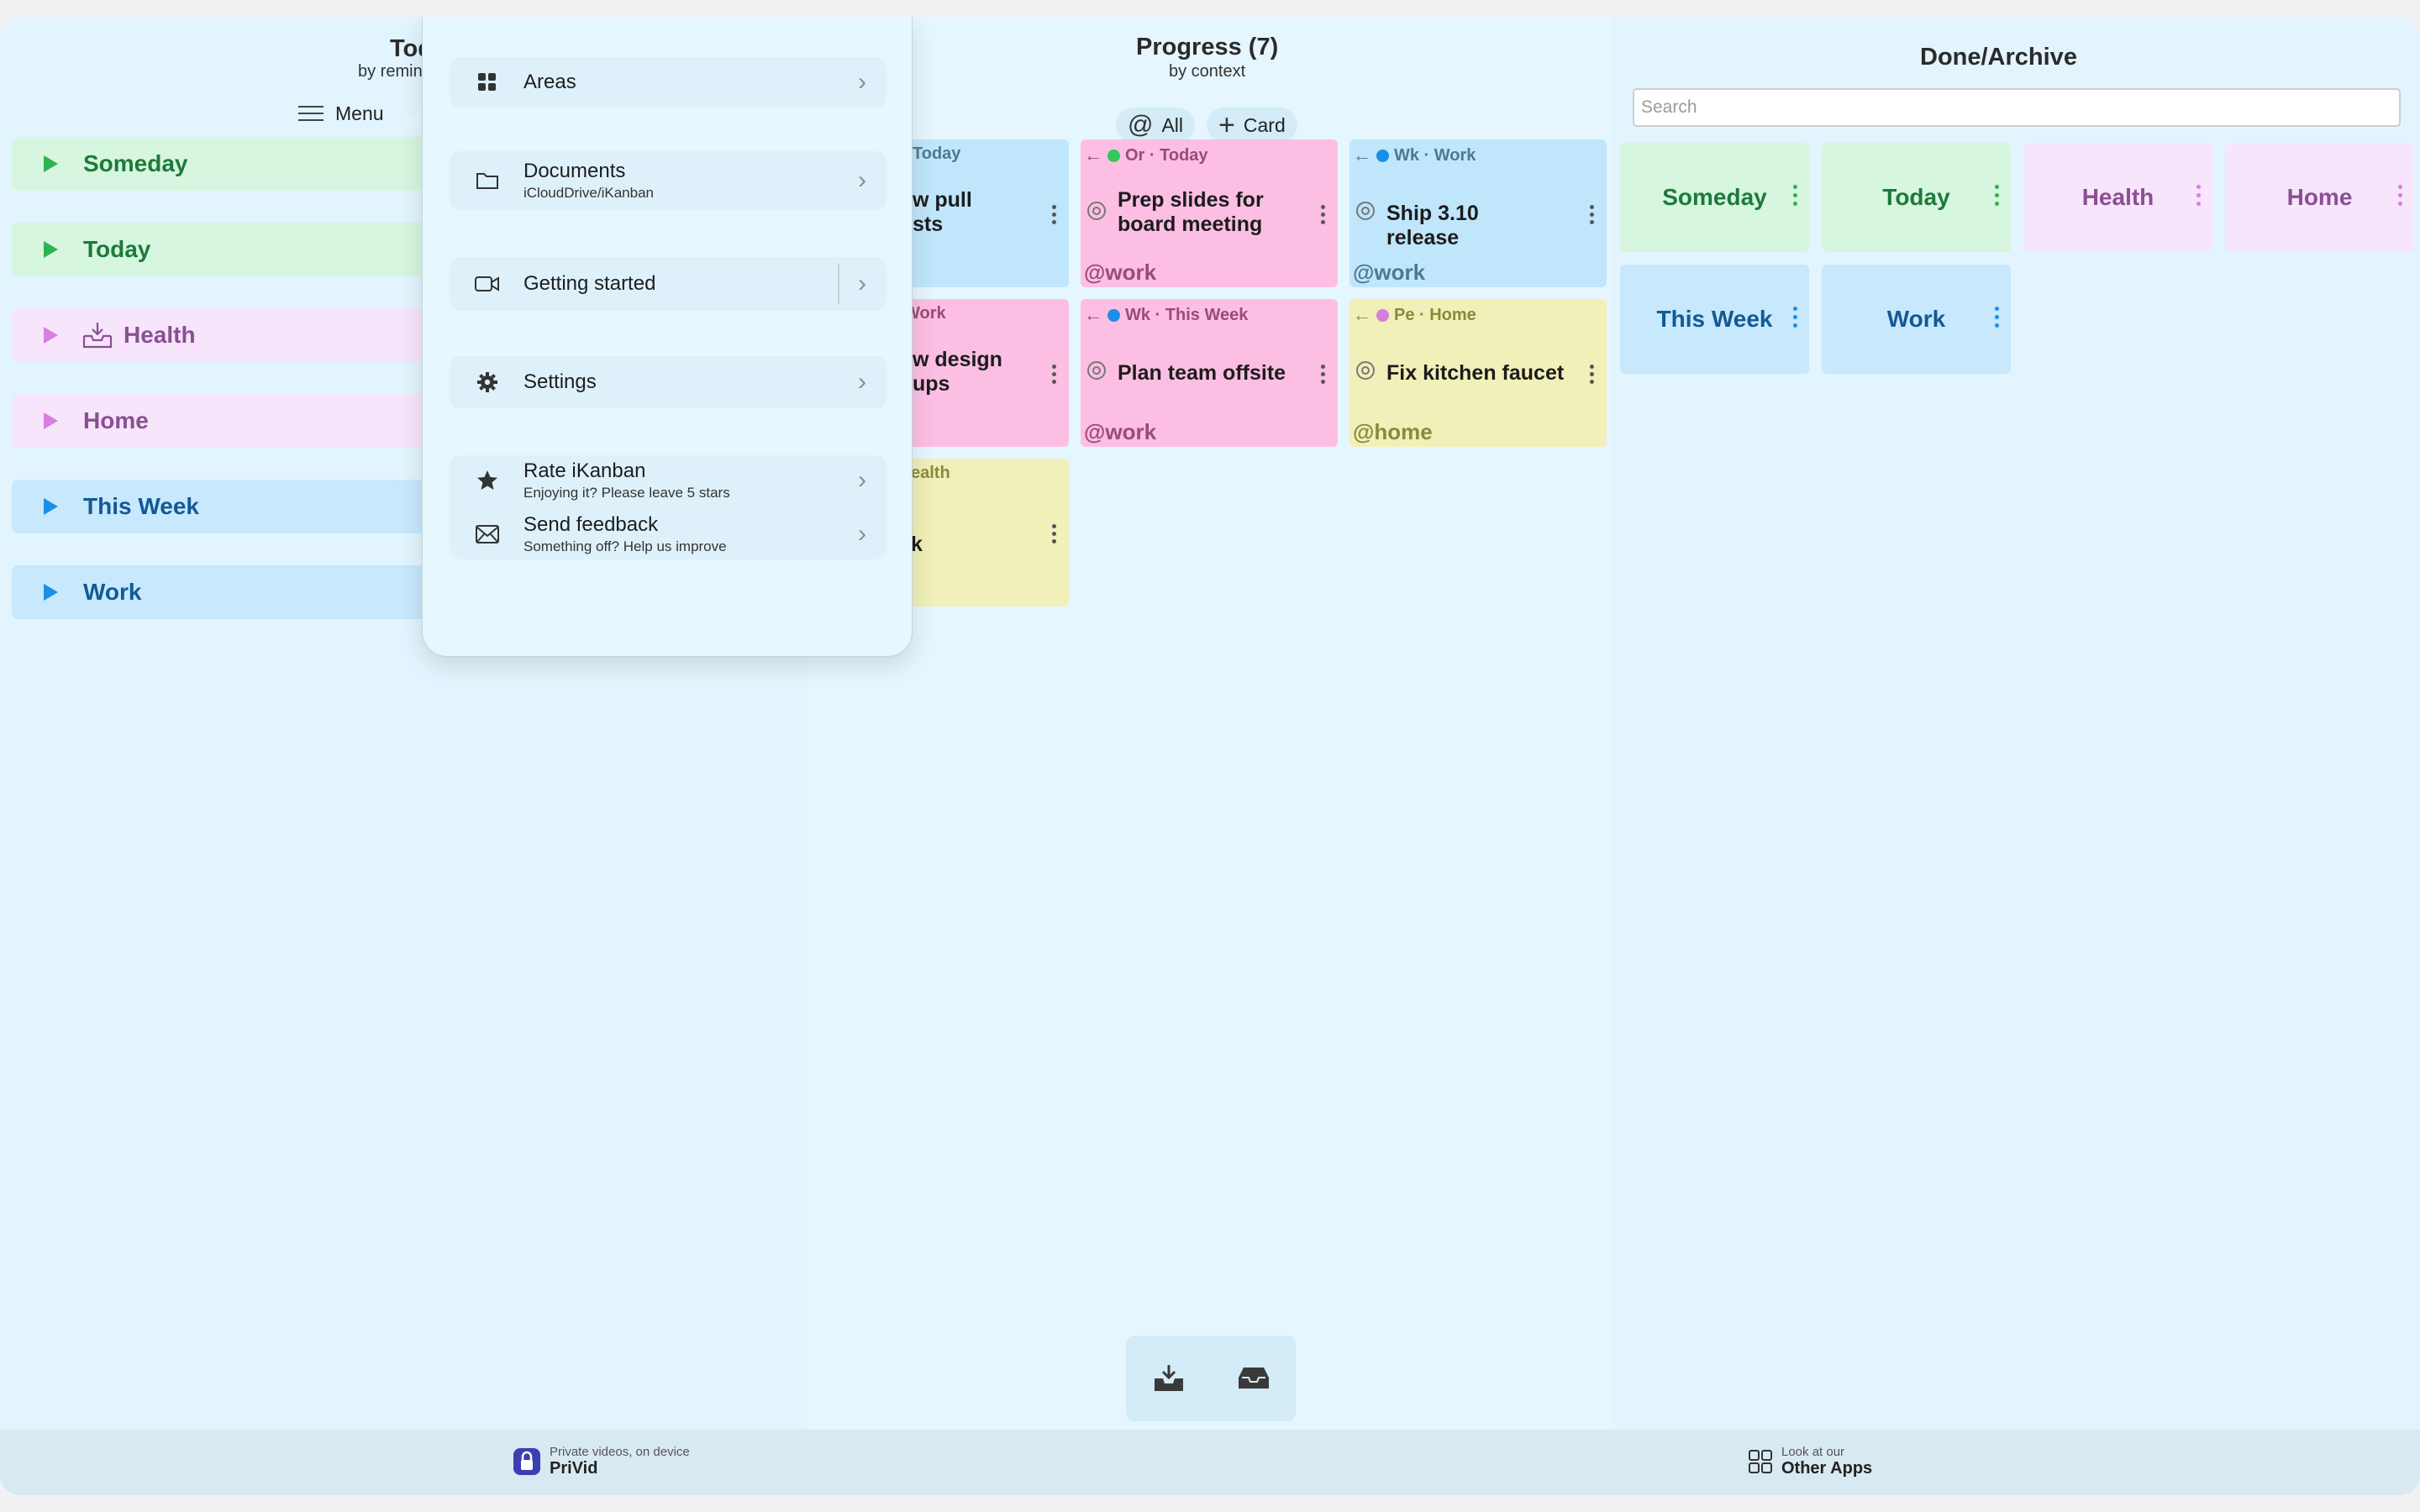 This screenshot has height=1512, width=2420. Describe the element at coordinates (1206, 125) in the screenshot. I see `progress-toolbar: @ All + Card` at that location.